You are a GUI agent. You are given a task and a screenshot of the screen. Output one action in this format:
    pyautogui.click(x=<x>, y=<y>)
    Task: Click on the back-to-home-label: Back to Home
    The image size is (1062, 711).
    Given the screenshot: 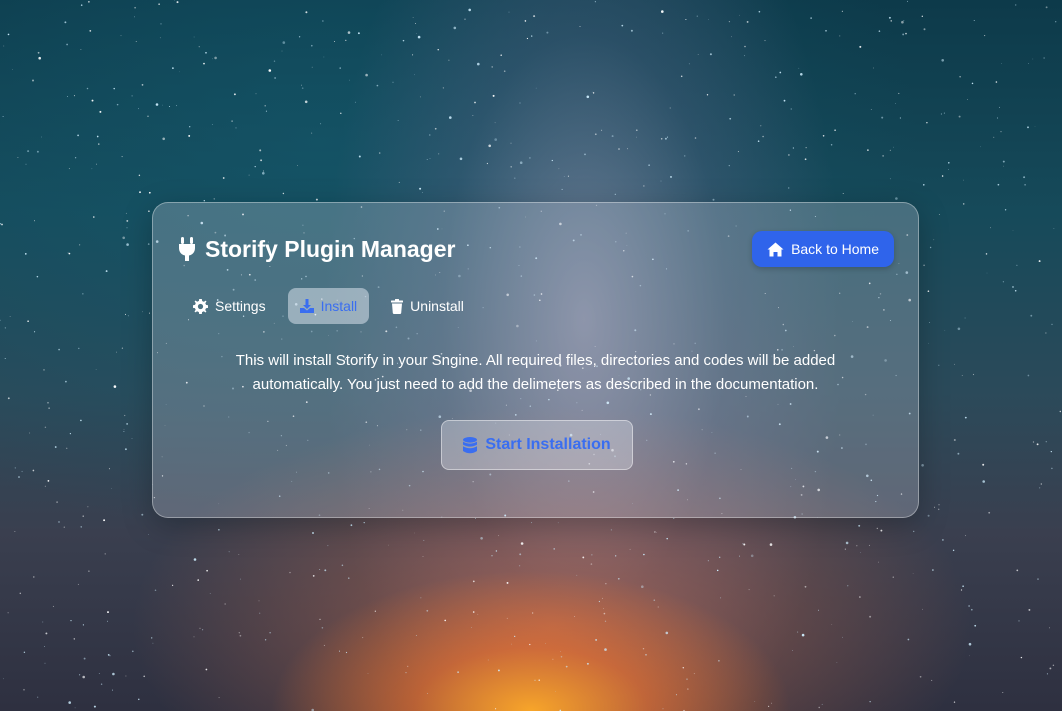 What is the action you would take?
    pyautogui.click(x=835, y=249)
    